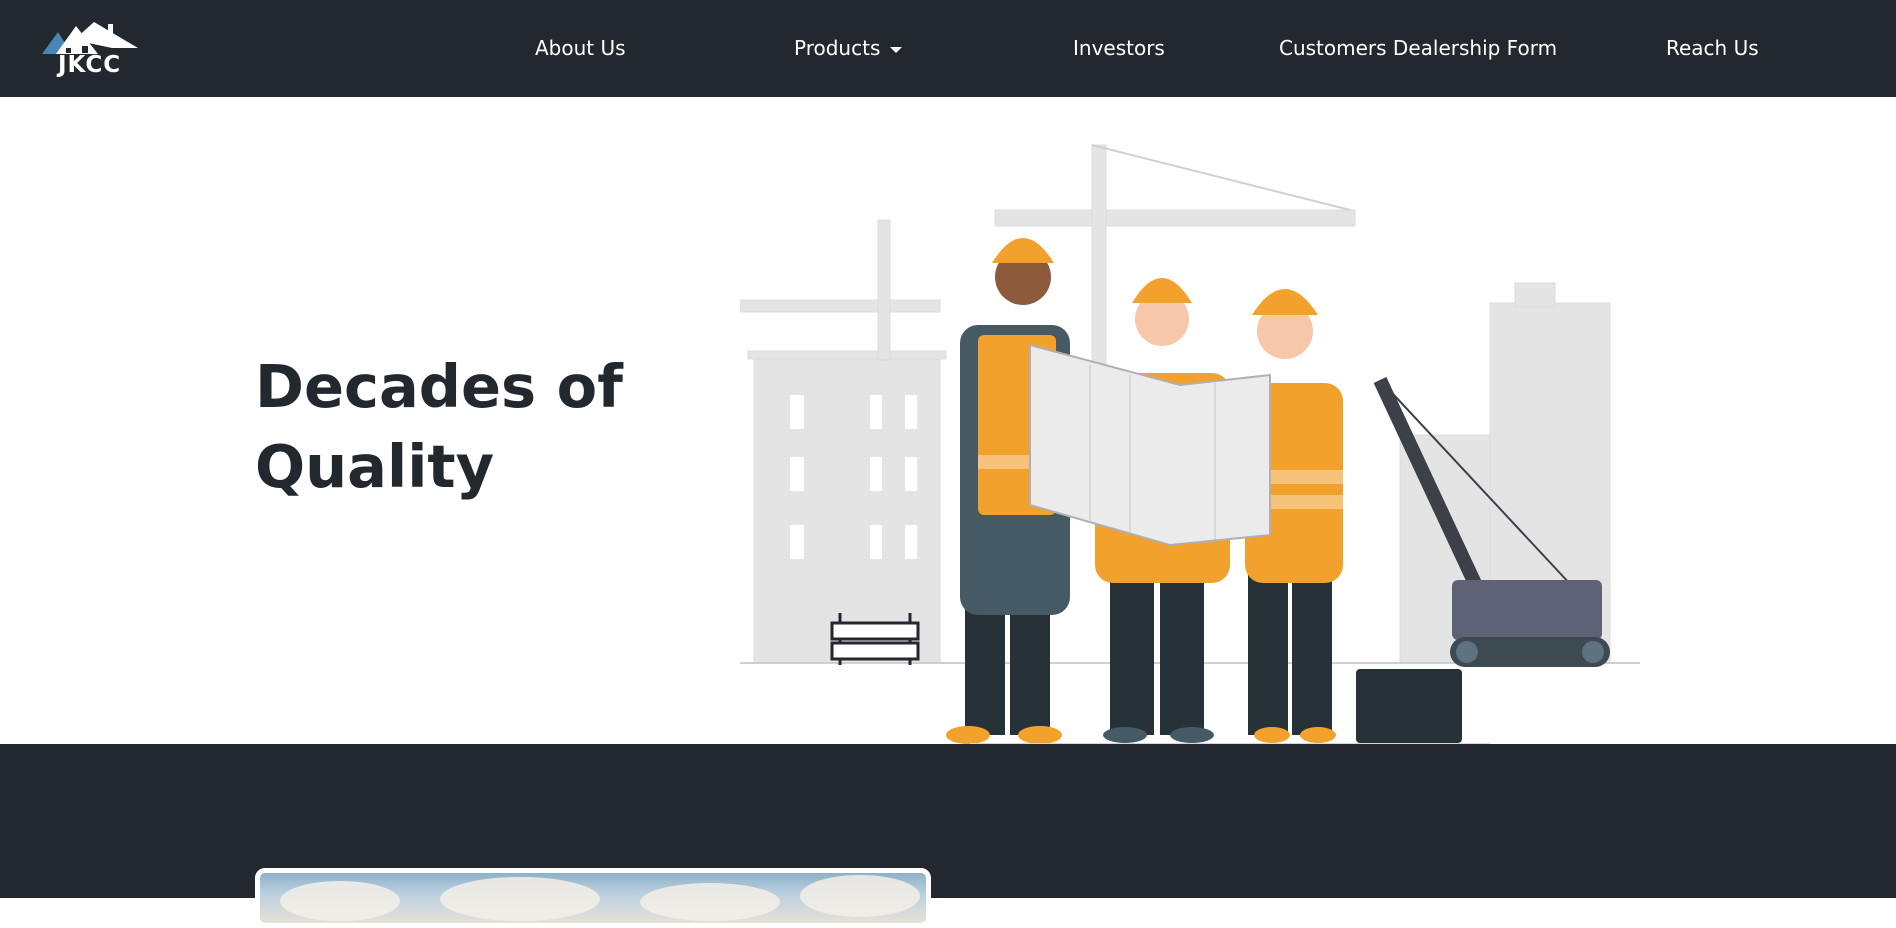 The width and height of the screenshot is (1896, 928). Describe the element at coordinates (1409, 706) in the screenshot. I see `briefcase` at that location.